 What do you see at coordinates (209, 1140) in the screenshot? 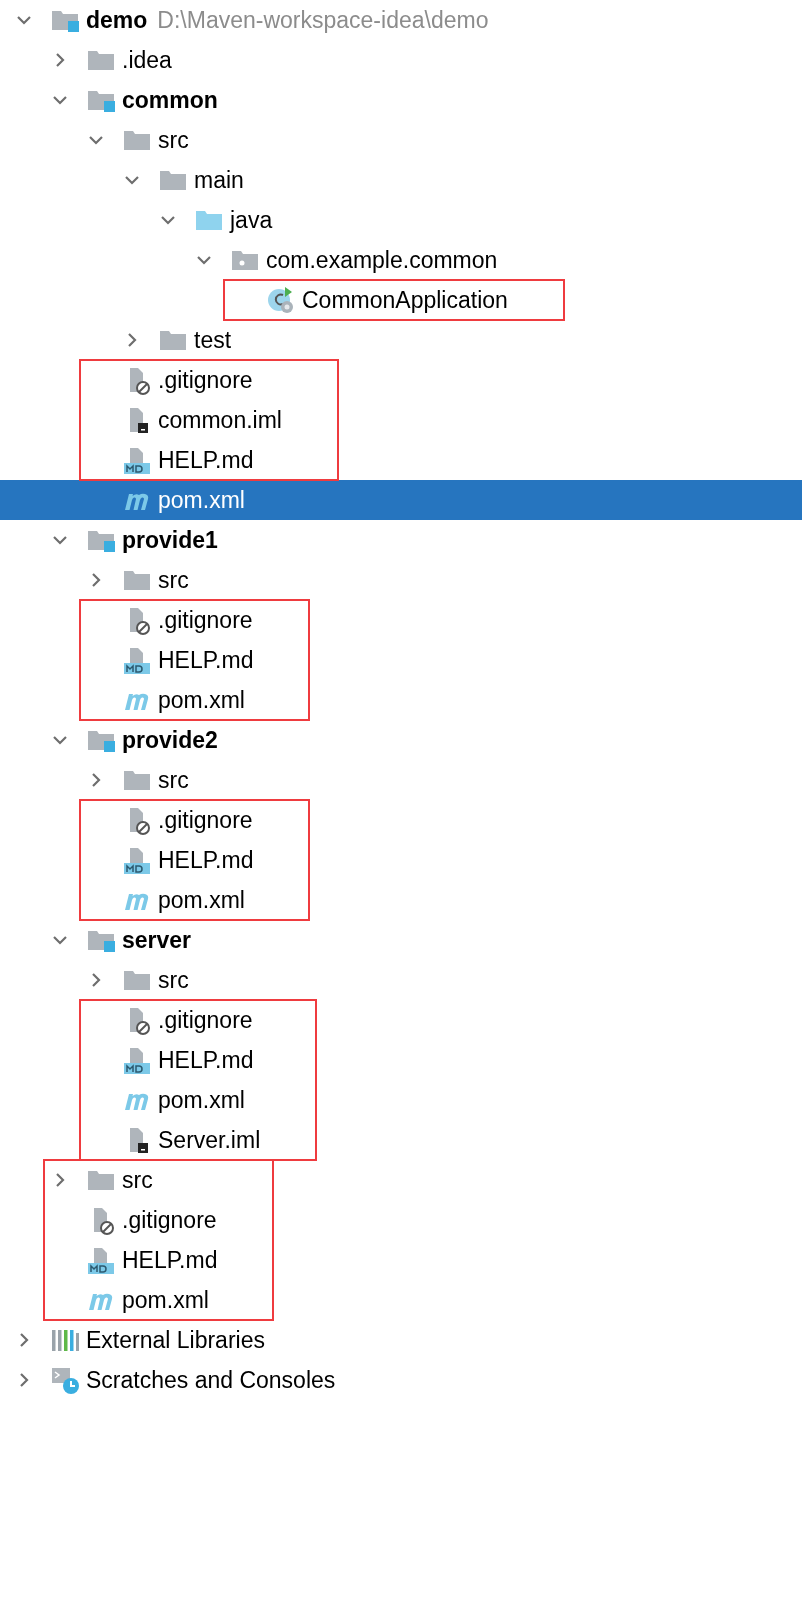
I see `item-label: Server.iml` at bounding box center [209, 1140].